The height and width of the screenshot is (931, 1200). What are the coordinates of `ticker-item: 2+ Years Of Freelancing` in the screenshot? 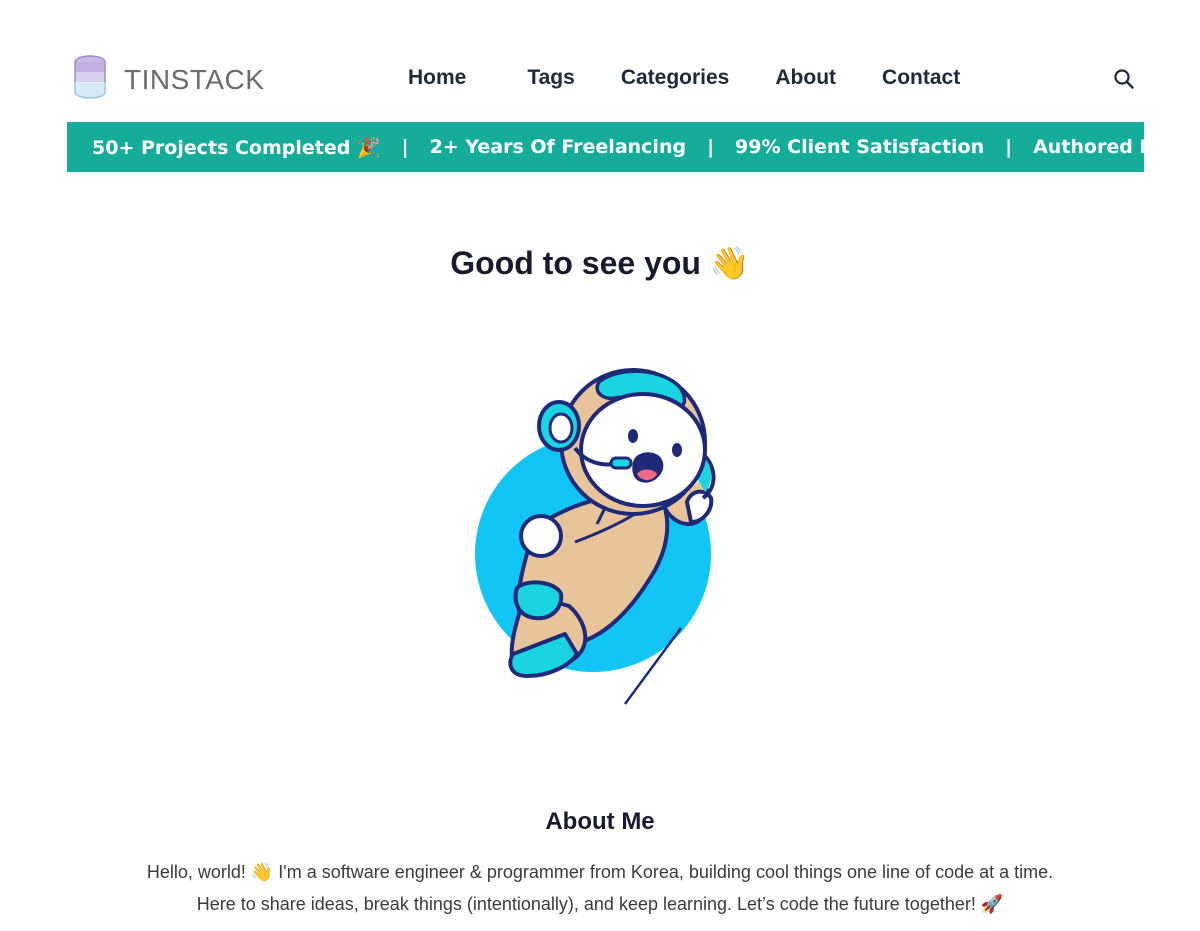 It's located at (558, 147).